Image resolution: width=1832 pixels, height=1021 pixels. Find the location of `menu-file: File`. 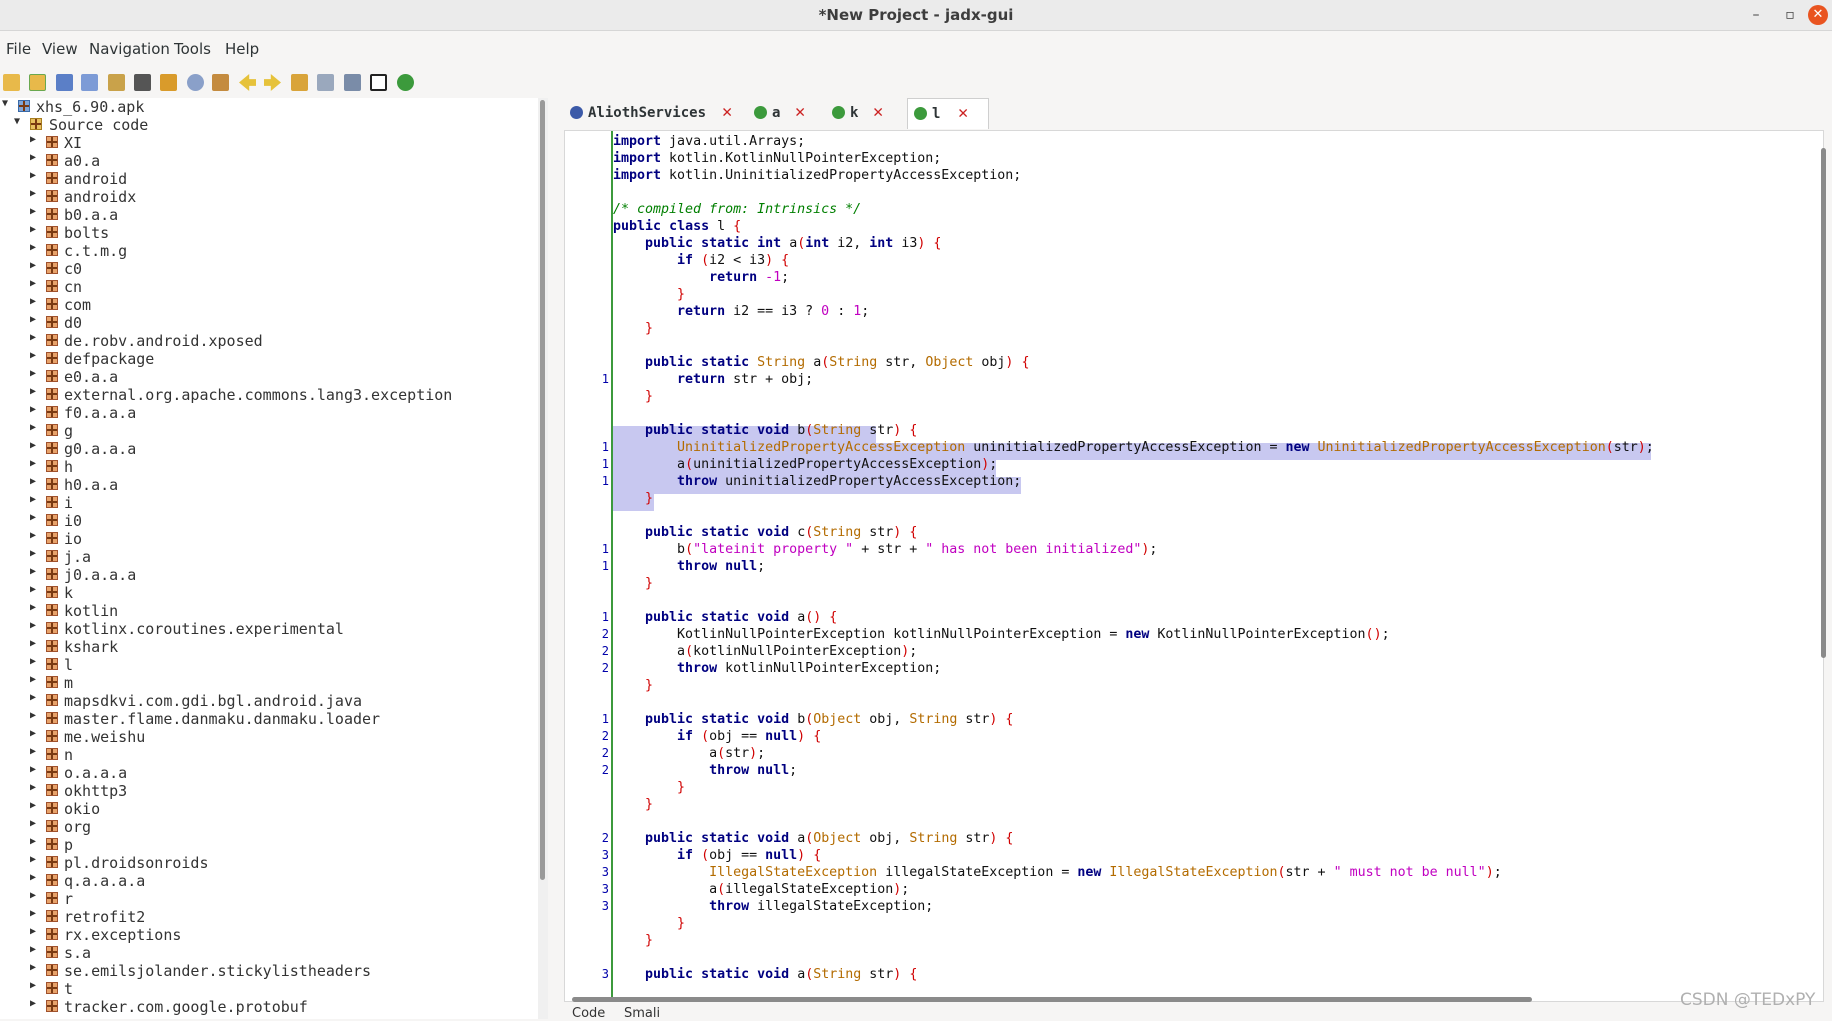

menu-file: File is located at coordinates (18, 49).